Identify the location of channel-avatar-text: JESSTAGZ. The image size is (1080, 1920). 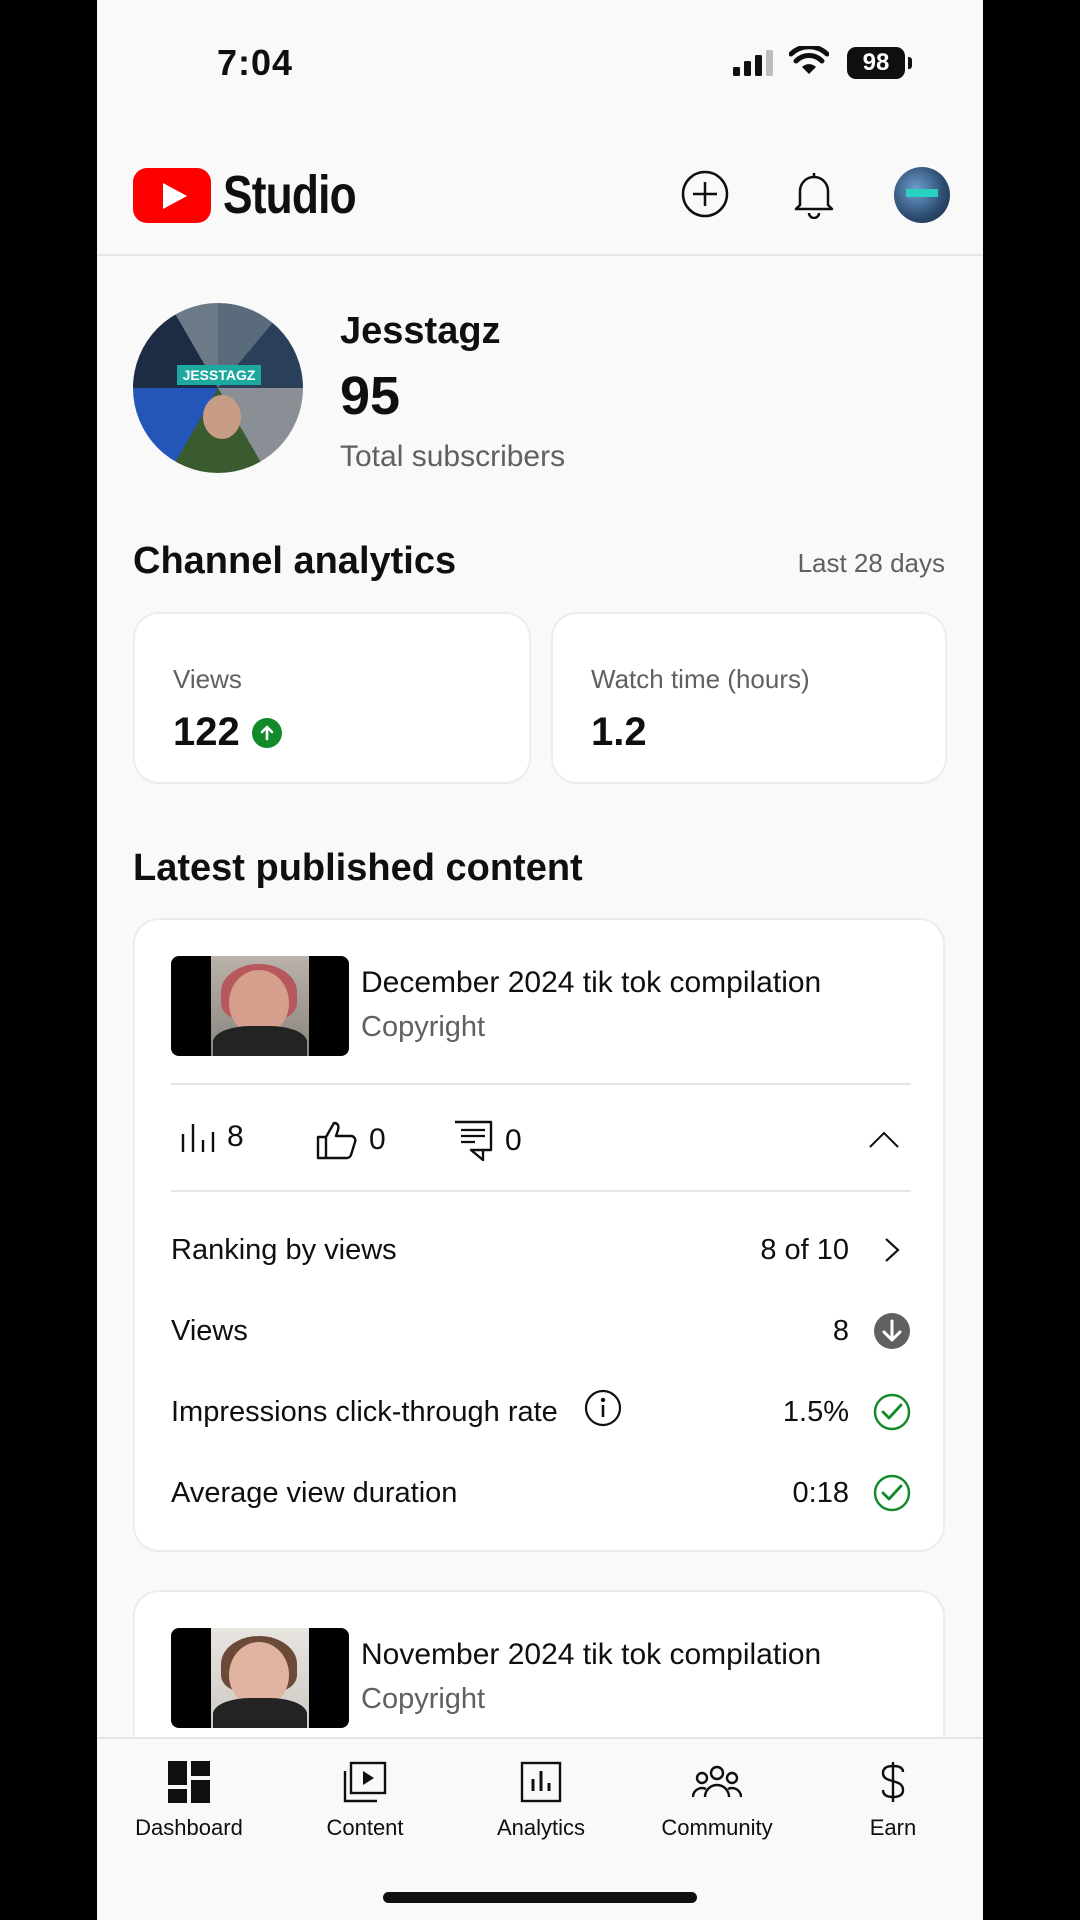
(219, 375).